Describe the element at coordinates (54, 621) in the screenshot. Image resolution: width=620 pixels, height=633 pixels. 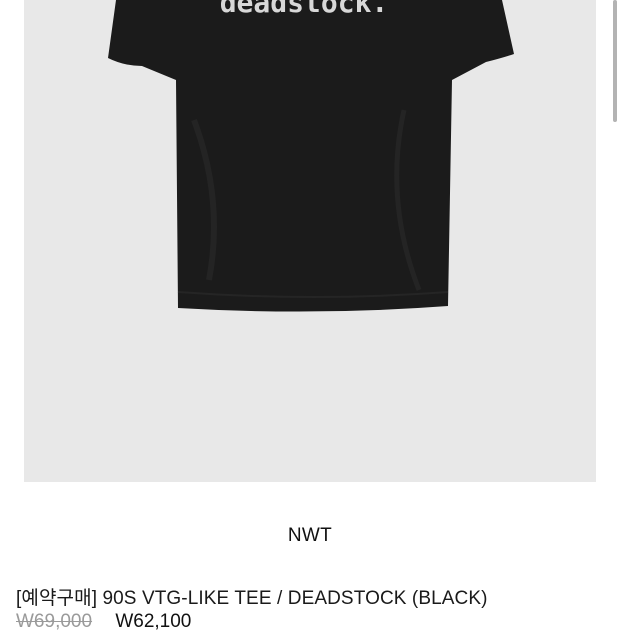
I see `original-price: W69,000` at that location.